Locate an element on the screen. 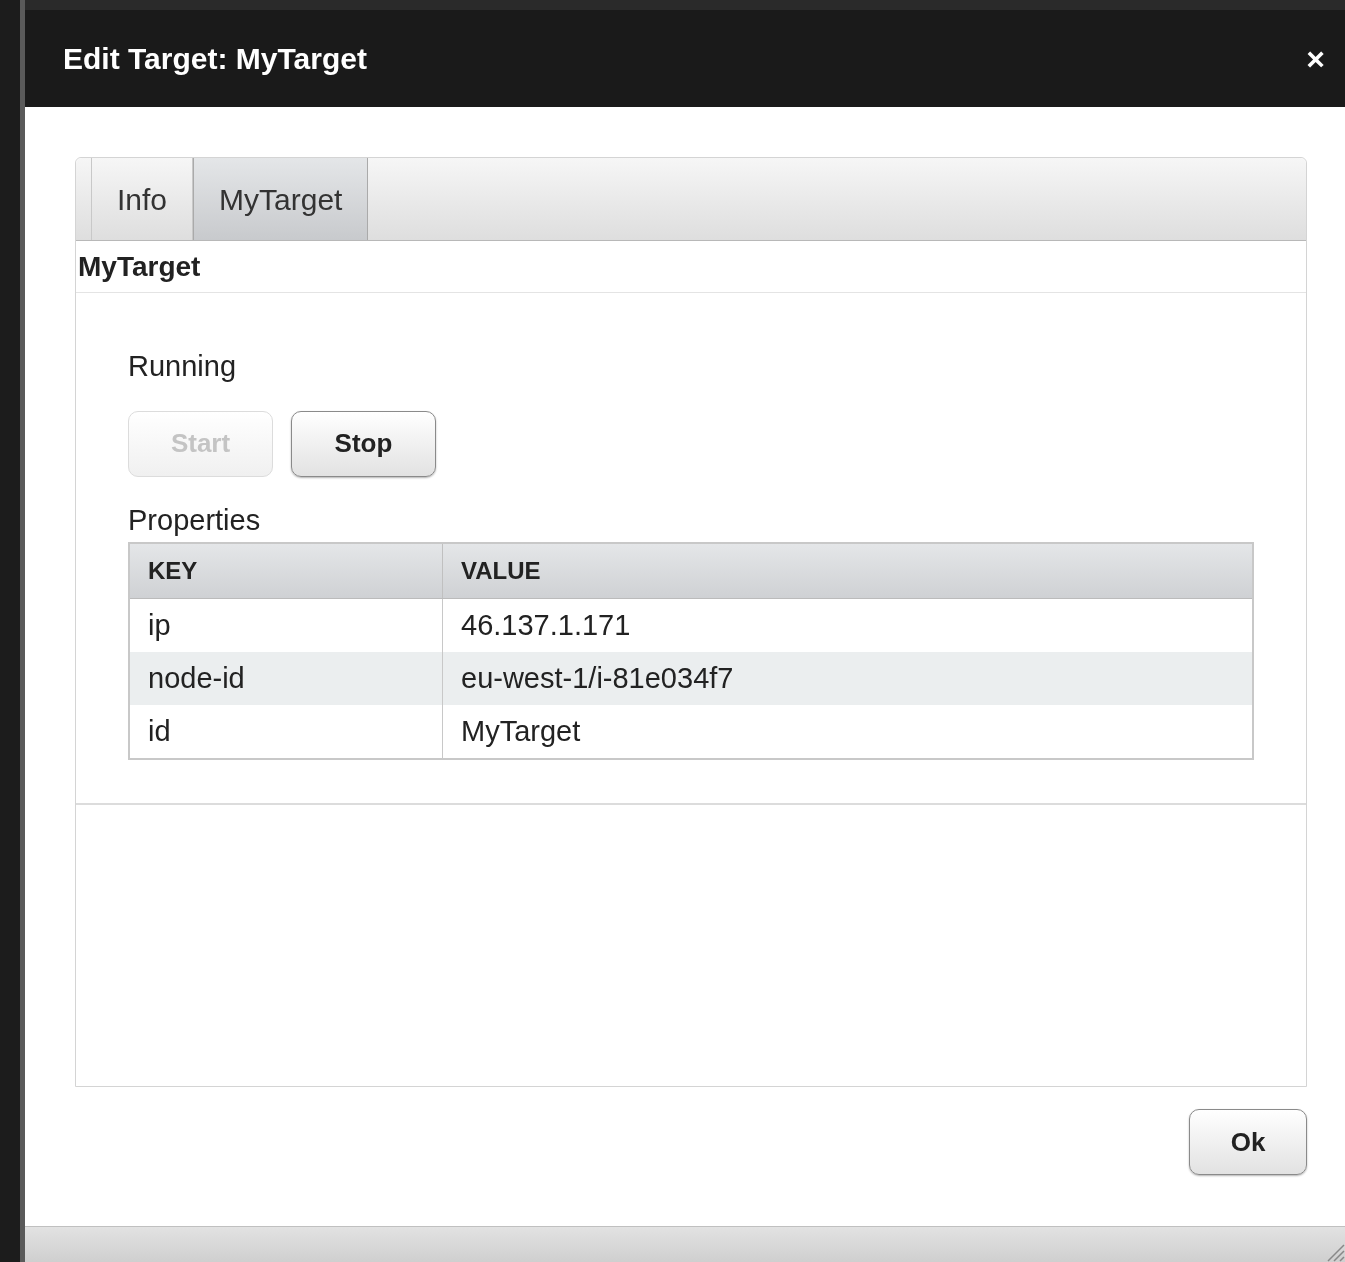  properties-label: Properties is located at coordinates (195, 520).